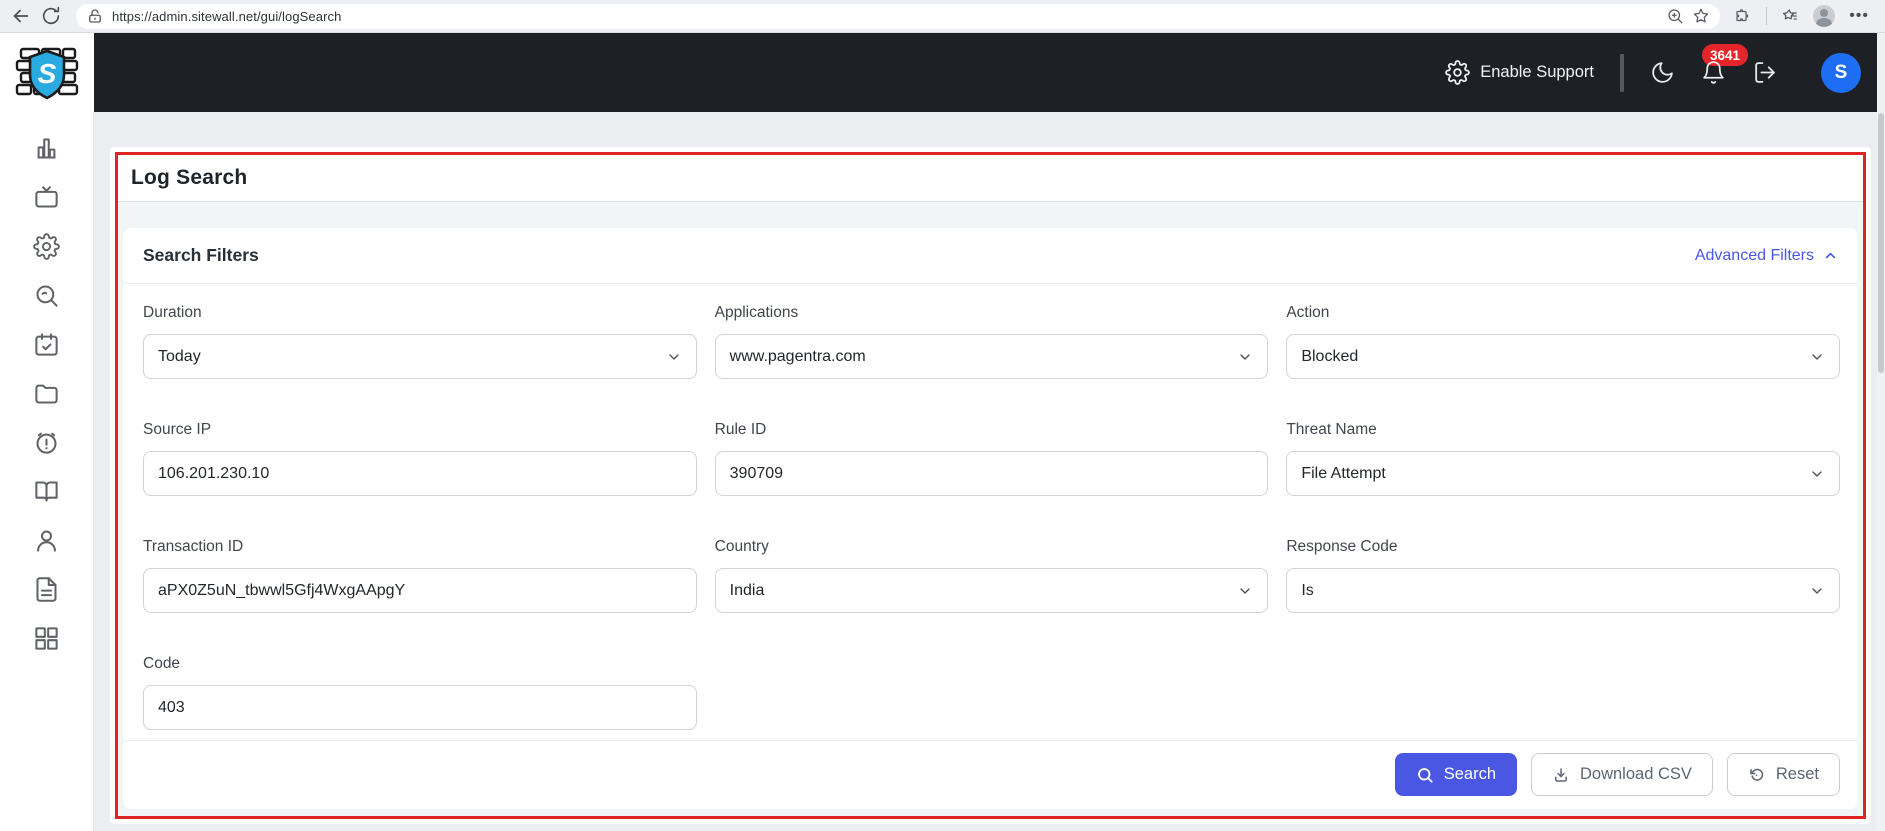  Describe the element at coordinates (1881, 243) in the screenshot. I see `scrollbar-thumb` at that location.